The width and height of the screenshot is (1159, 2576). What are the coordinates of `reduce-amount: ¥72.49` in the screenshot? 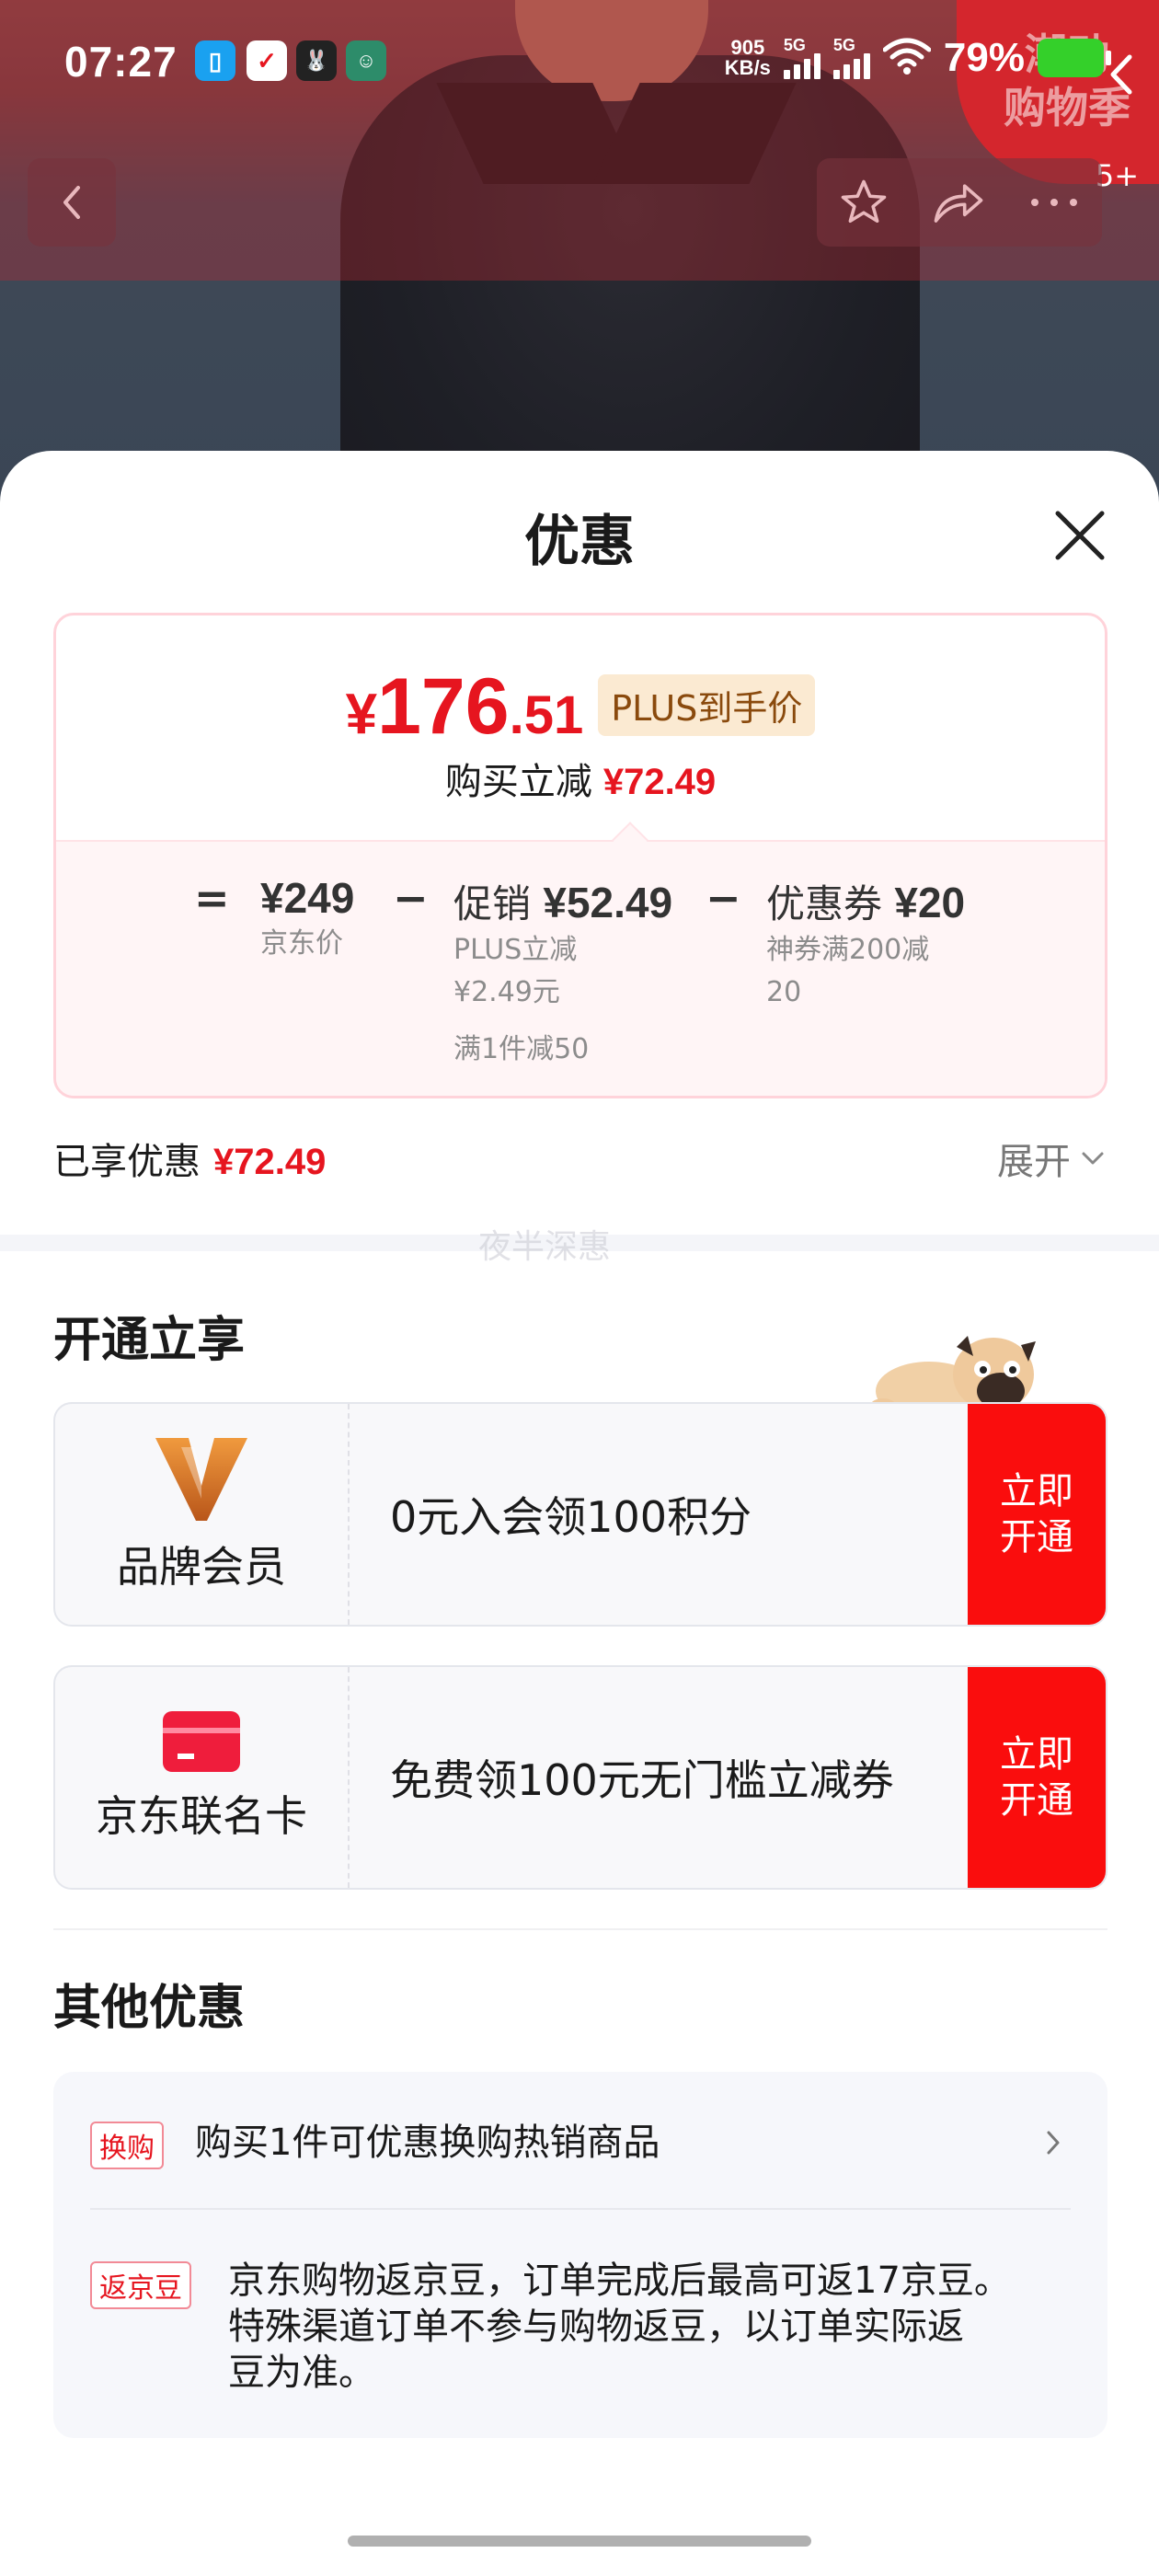 It's located at (659, 782).